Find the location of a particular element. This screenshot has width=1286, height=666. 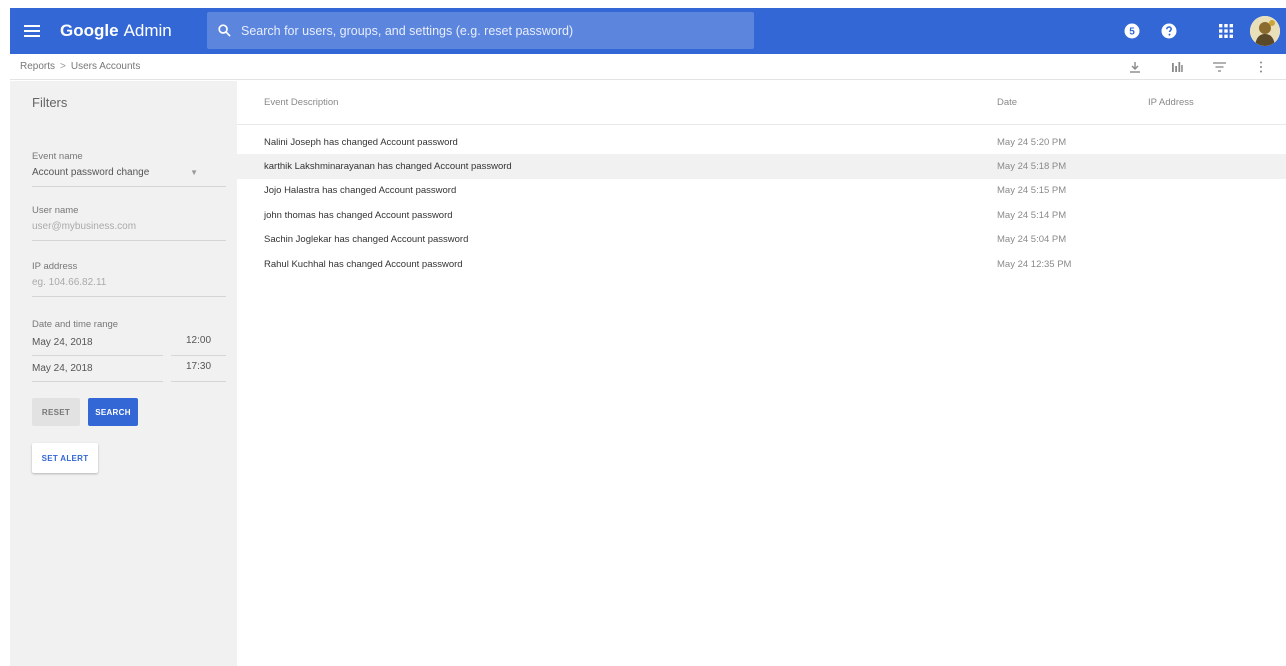

search-input is located at coordinates (497, 30).